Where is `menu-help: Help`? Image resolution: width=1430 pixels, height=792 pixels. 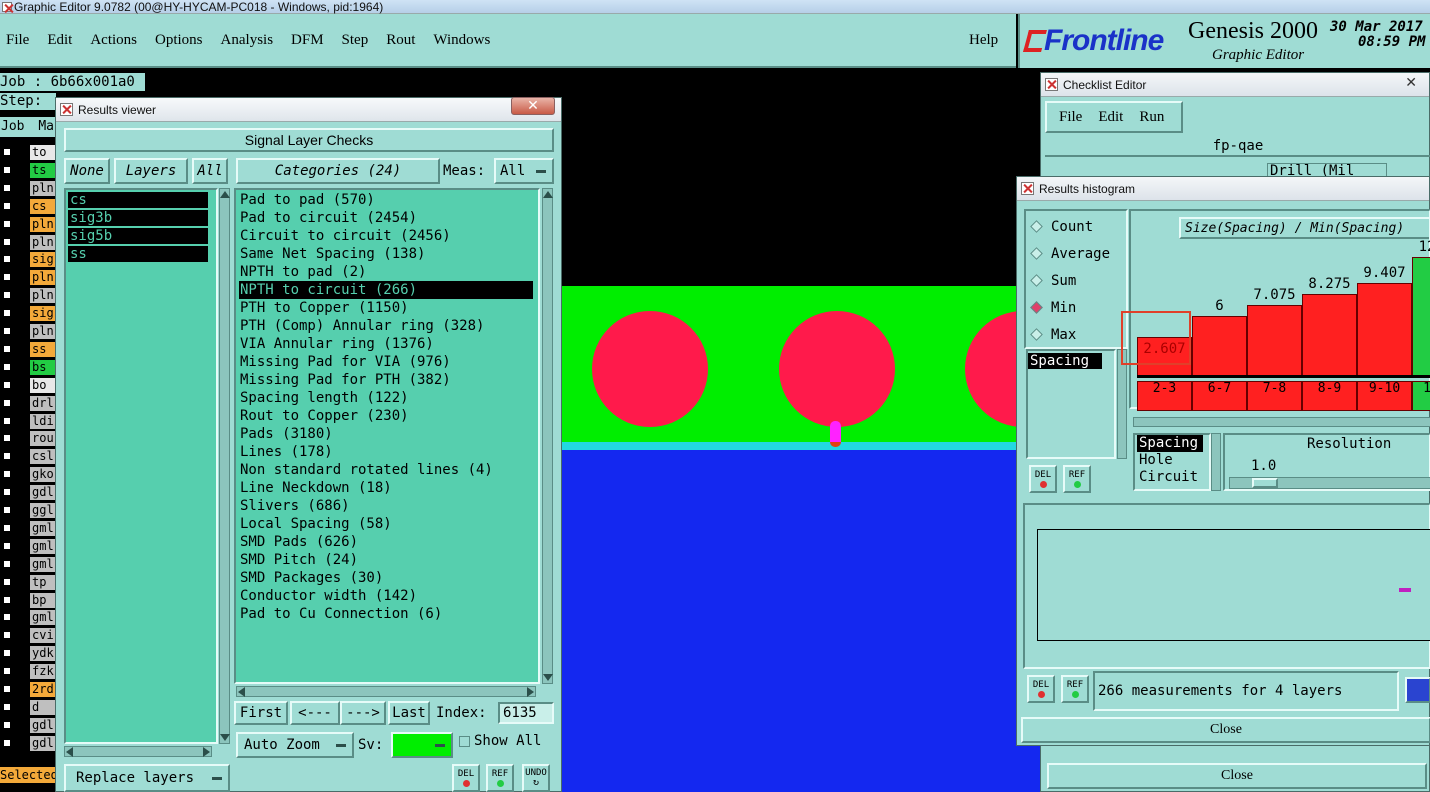
menu-help: Help is located at coordinates (983, 40).